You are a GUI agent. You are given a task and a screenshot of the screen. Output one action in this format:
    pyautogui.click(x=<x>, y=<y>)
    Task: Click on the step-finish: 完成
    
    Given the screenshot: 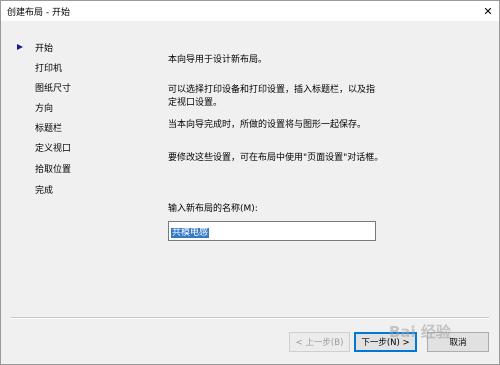 What is the action you would take?
    pyautogui.click(x=44, y=191)
    